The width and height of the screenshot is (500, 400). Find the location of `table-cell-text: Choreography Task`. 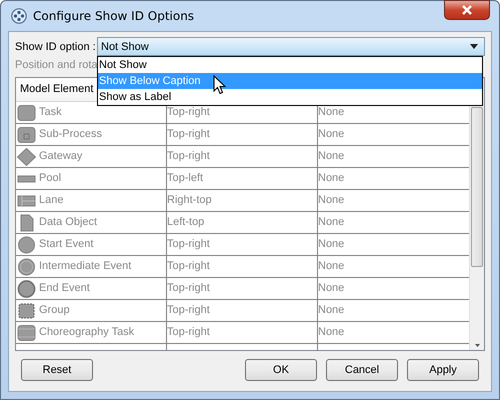

table-cell-text: Choreography Task is located at coordinates (86, 332).